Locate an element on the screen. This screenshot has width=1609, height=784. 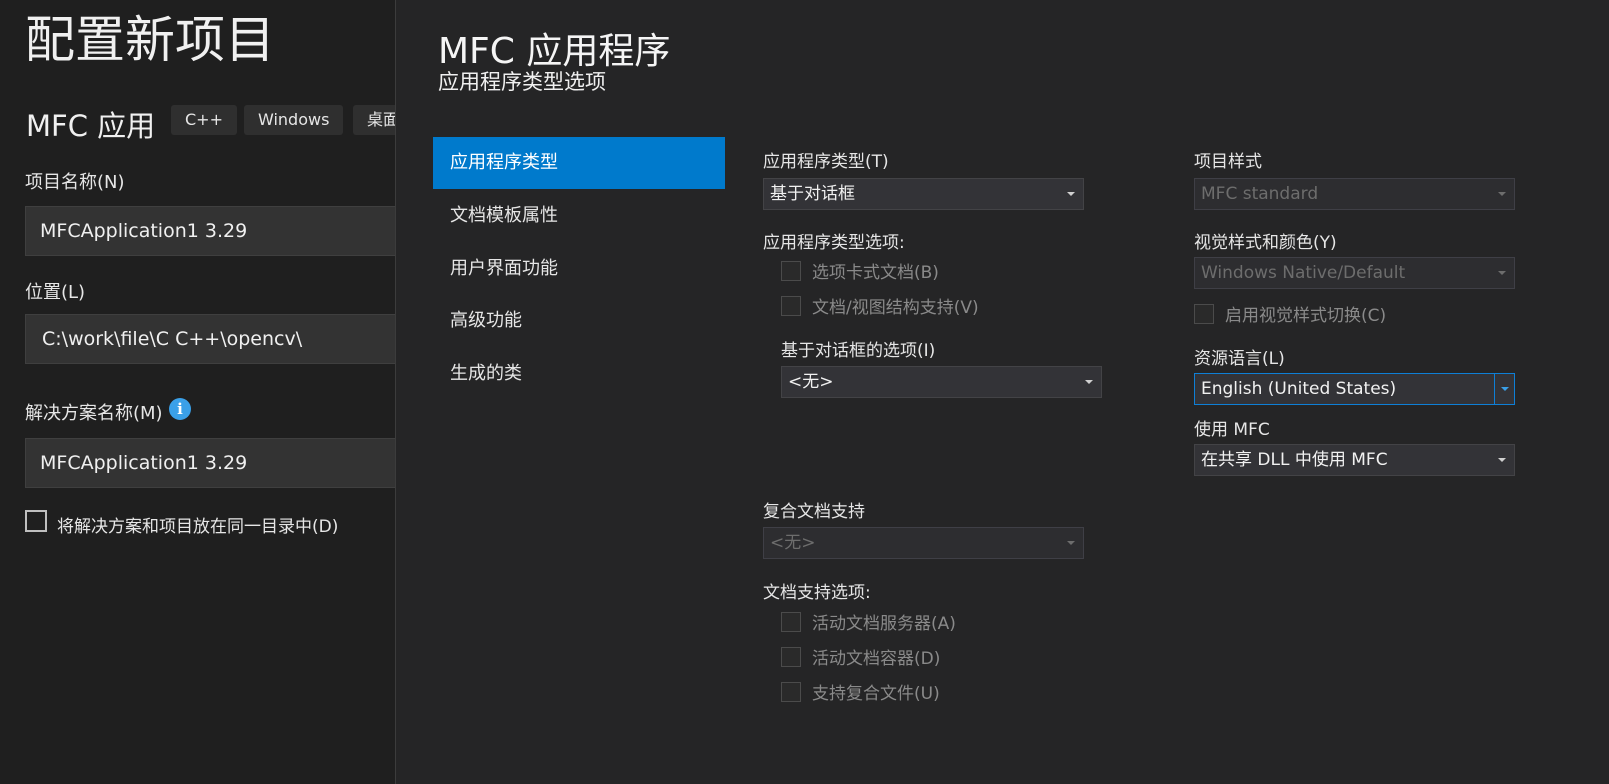
solution-name-input: MFCApplication1 3.29 is located at coordinates (210, 463).